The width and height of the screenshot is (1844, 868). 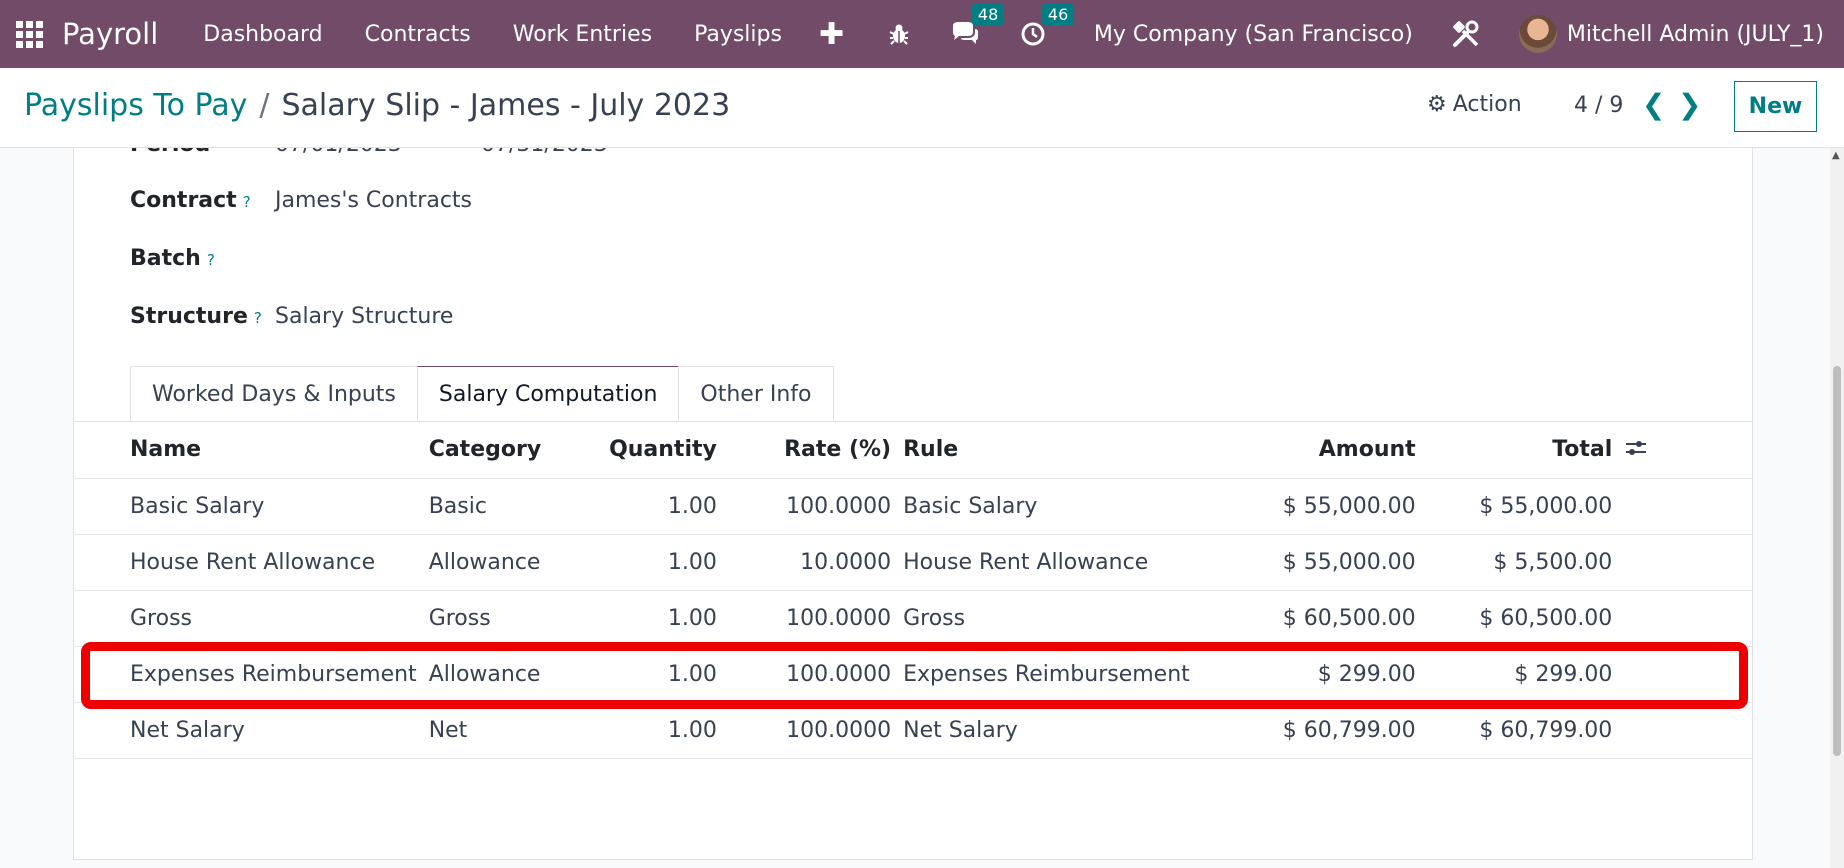 What do you see at coordinates (373, 200) in the screenshot?
I see `contract-value: James's Contracts` at bounding box center [373, 200].